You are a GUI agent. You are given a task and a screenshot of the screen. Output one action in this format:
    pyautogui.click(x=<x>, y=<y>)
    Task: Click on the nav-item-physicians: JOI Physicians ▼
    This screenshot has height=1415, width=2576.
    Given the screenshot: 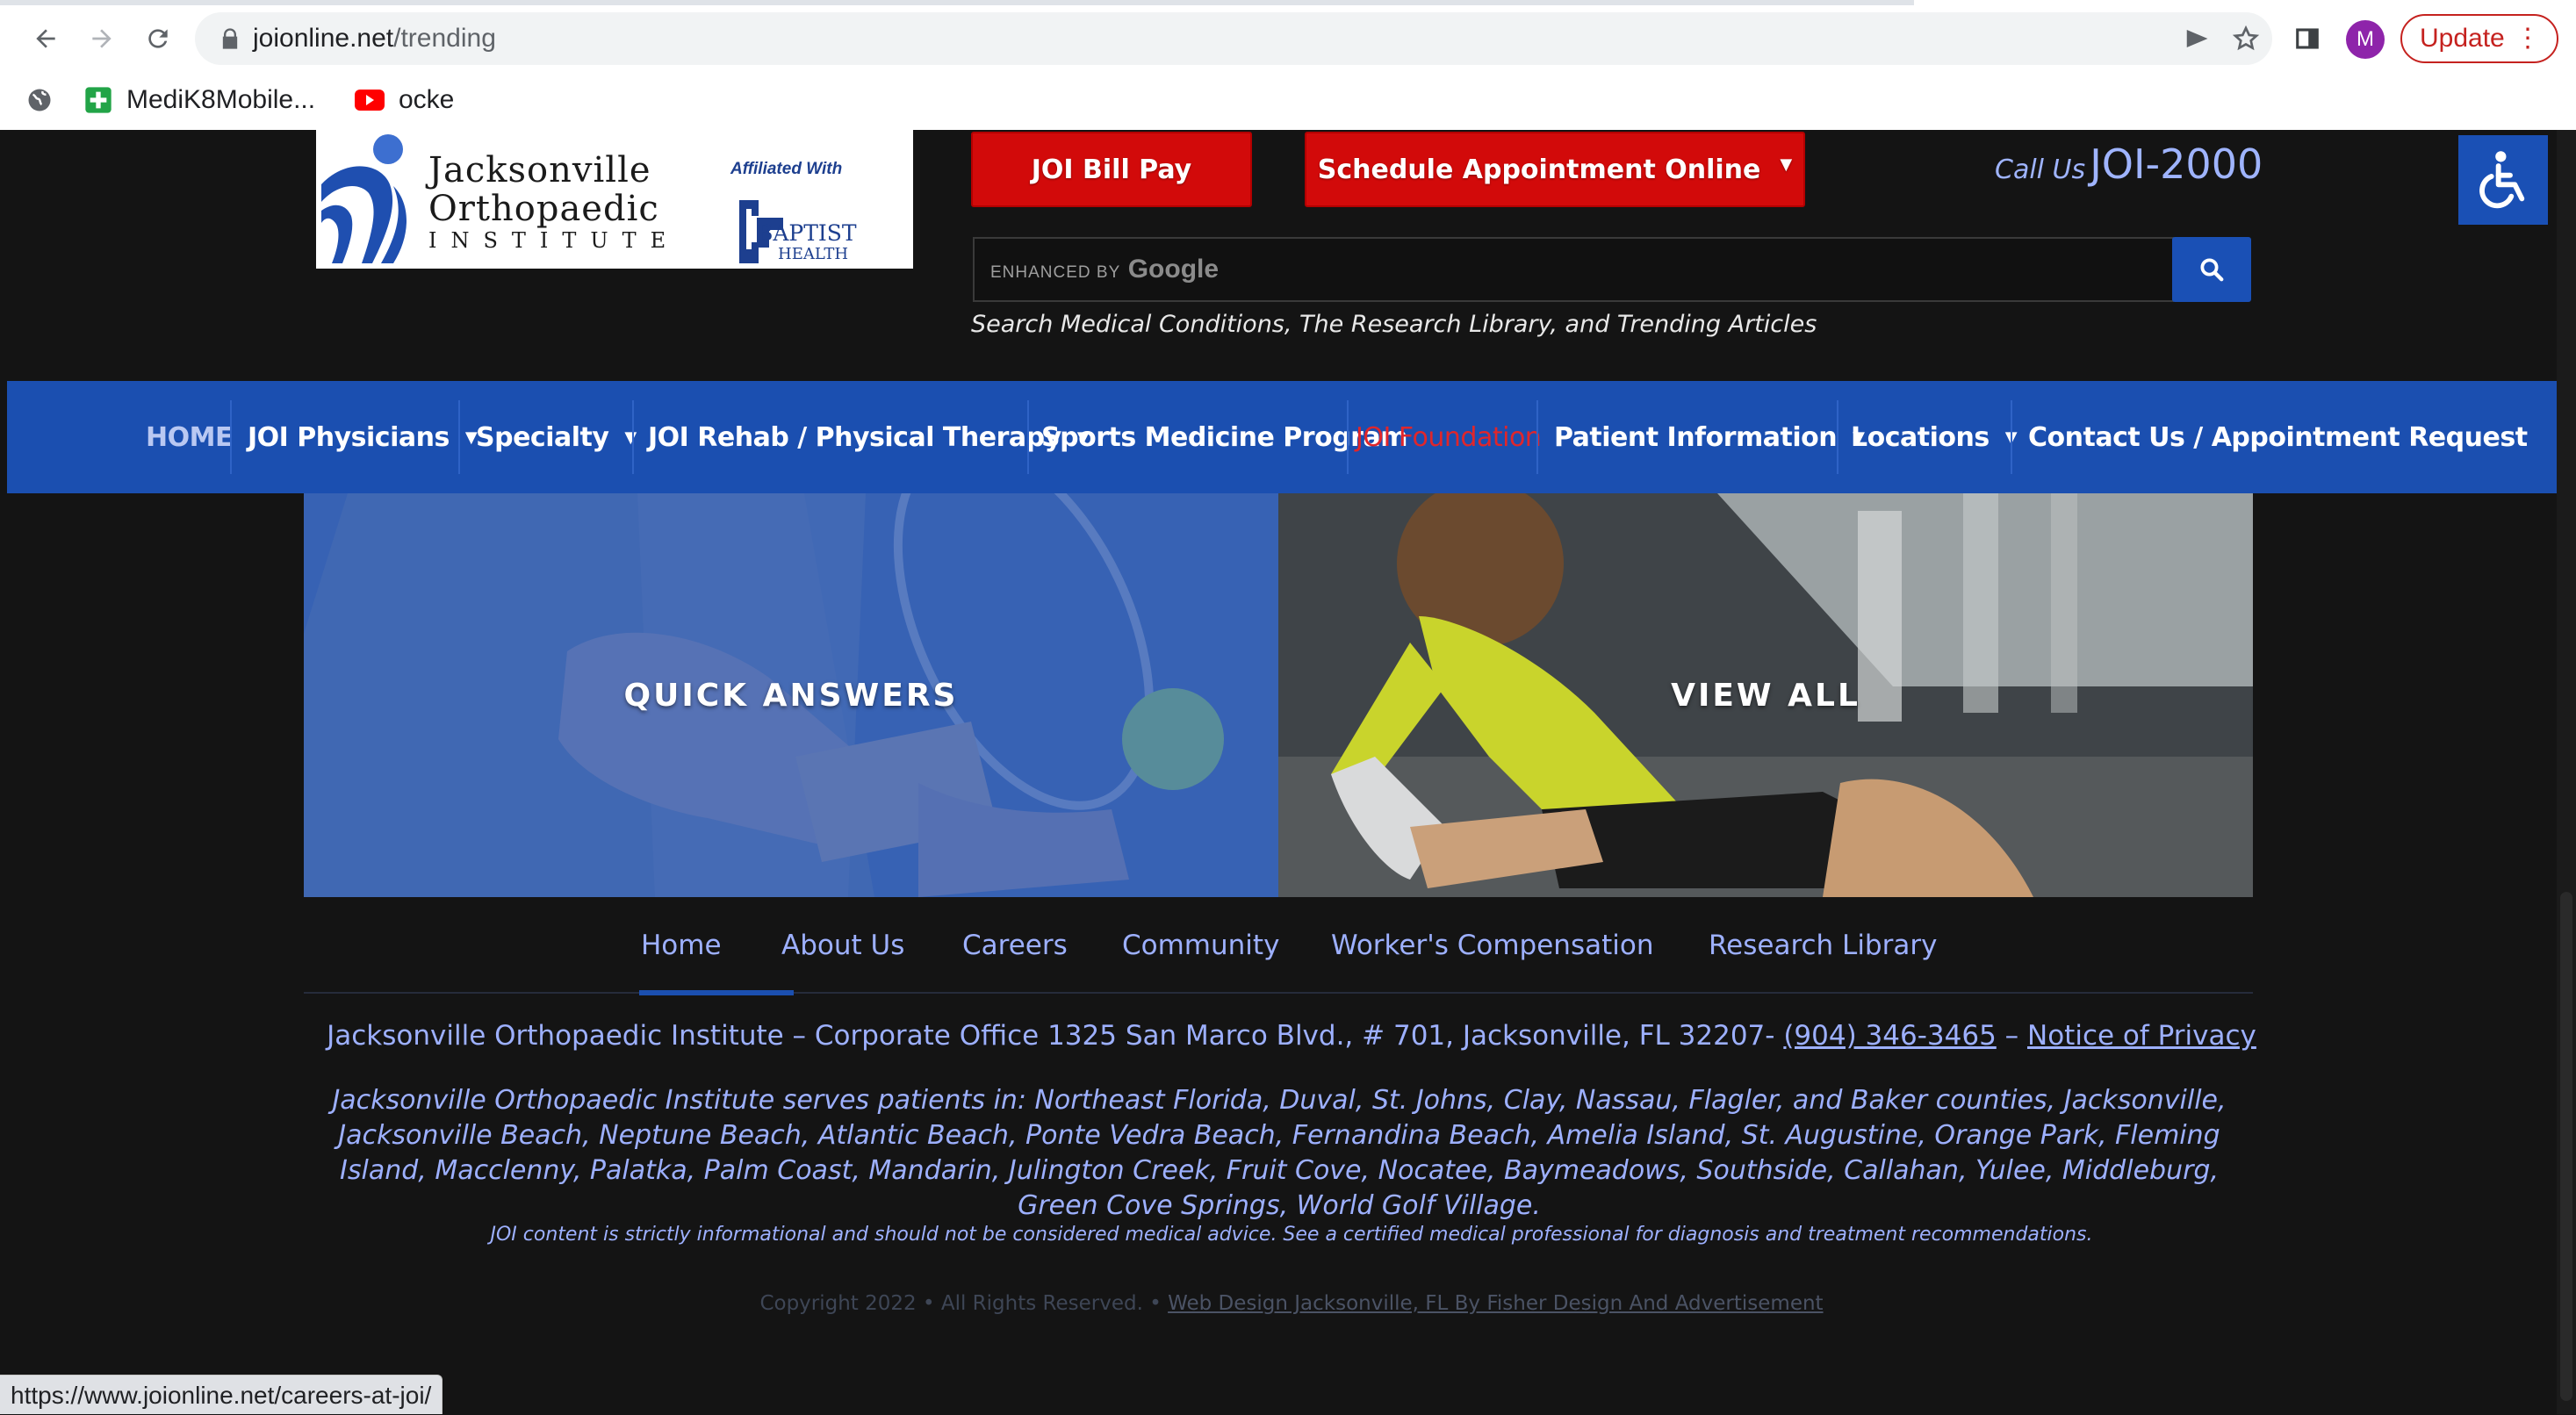 What is the action you would take?
    pyautogui.click(x=363, y=437)
    